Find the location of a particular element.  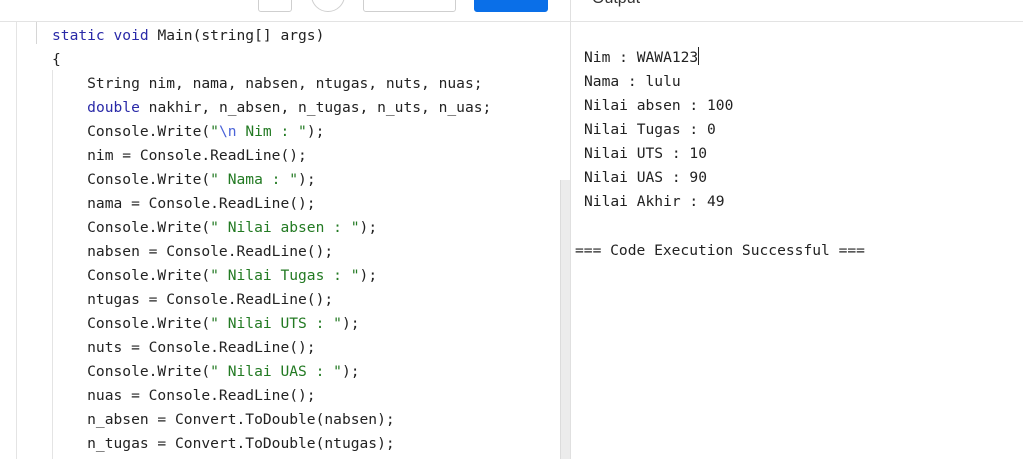

code-line: nama = Console.ReadLine(); is located at coordinates (184, 204).